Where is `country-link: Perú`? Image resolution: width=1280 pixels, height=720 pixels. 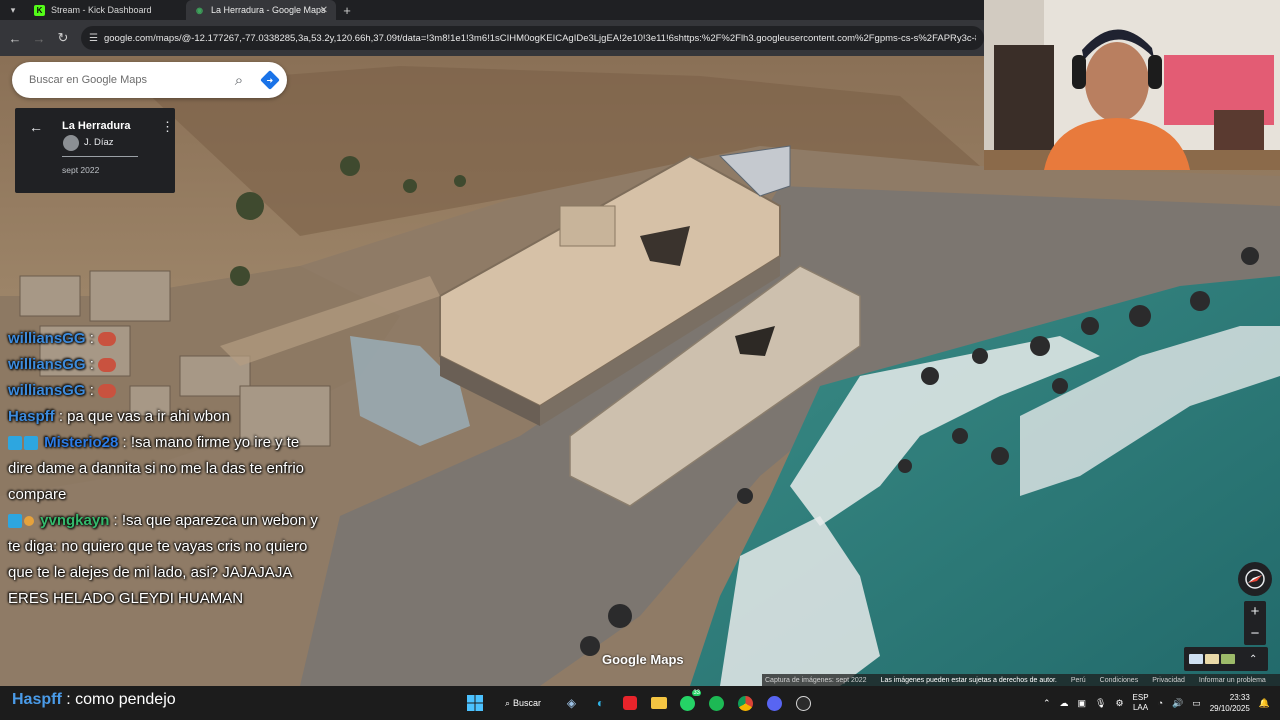 country-link: Perú is located at coordinates (1078, 680).